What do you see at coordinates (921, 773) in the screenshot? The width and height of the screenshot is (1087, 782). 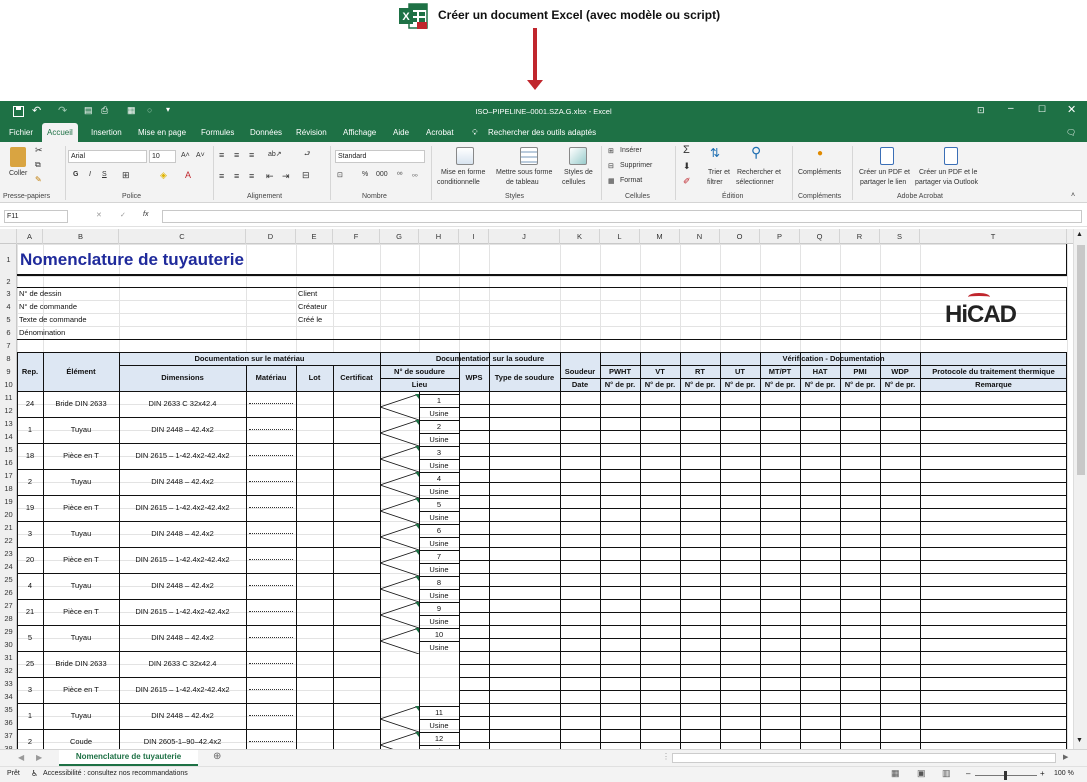 I see `page-layout-icon: ▣` at bounding box center [921, 773].